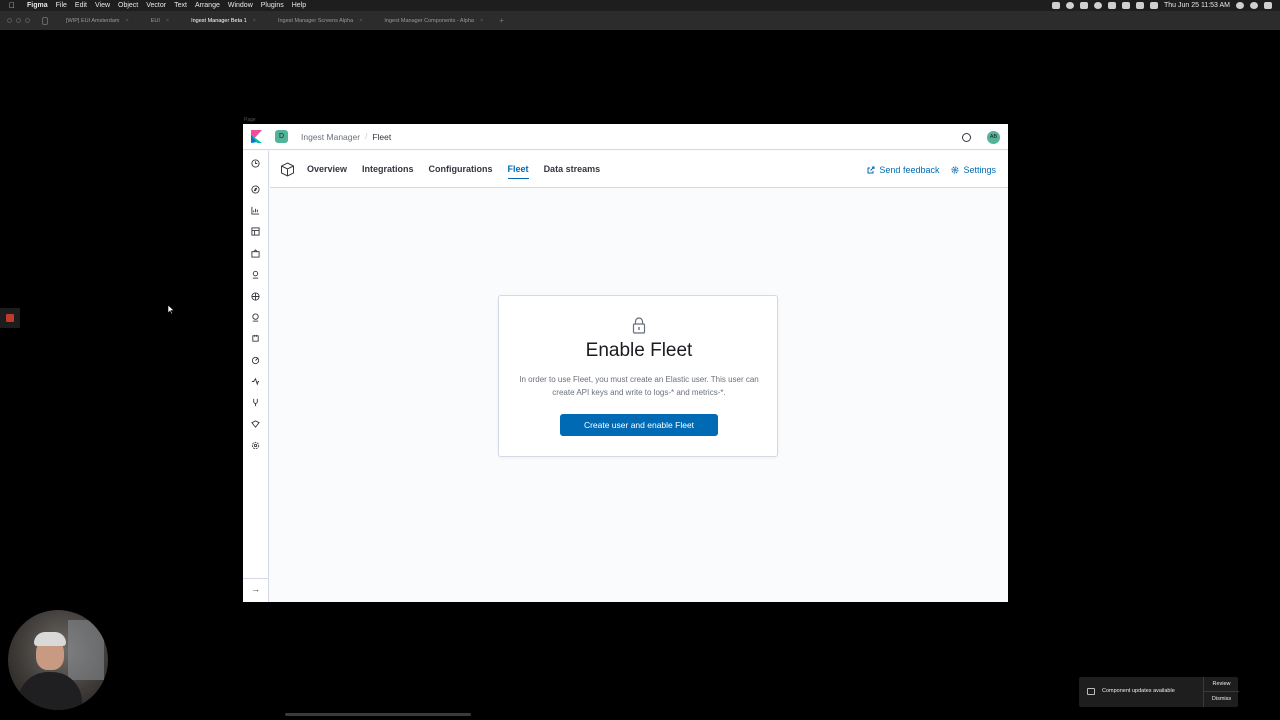 This screenshot has width=1280, height=720. Describe the element at coordinates (37, 5) in the screenshot. I see `menu-figma: Figma` at that location.